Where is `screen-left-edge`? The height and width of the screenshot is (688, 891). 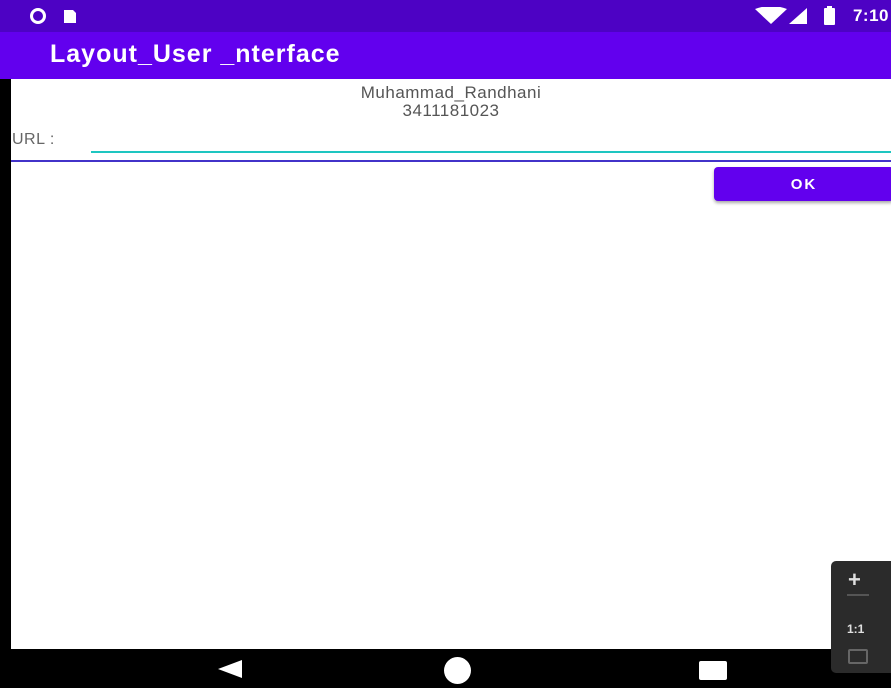 screen-left-edge is located at coordinates (5, 383).